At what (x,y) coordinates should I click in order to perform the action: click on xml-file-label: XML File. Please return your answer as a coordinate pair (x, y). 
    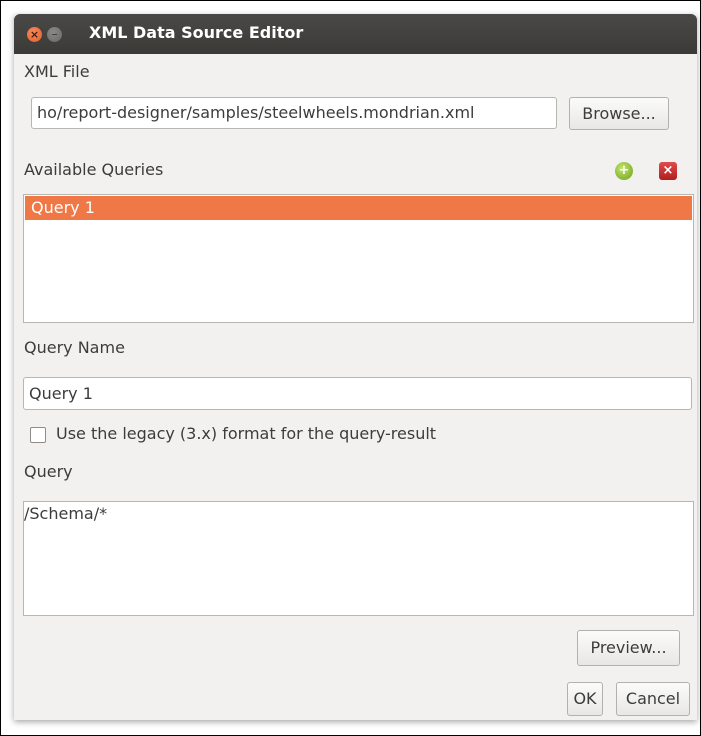
    Looking at the image, I should click on (57, 71).